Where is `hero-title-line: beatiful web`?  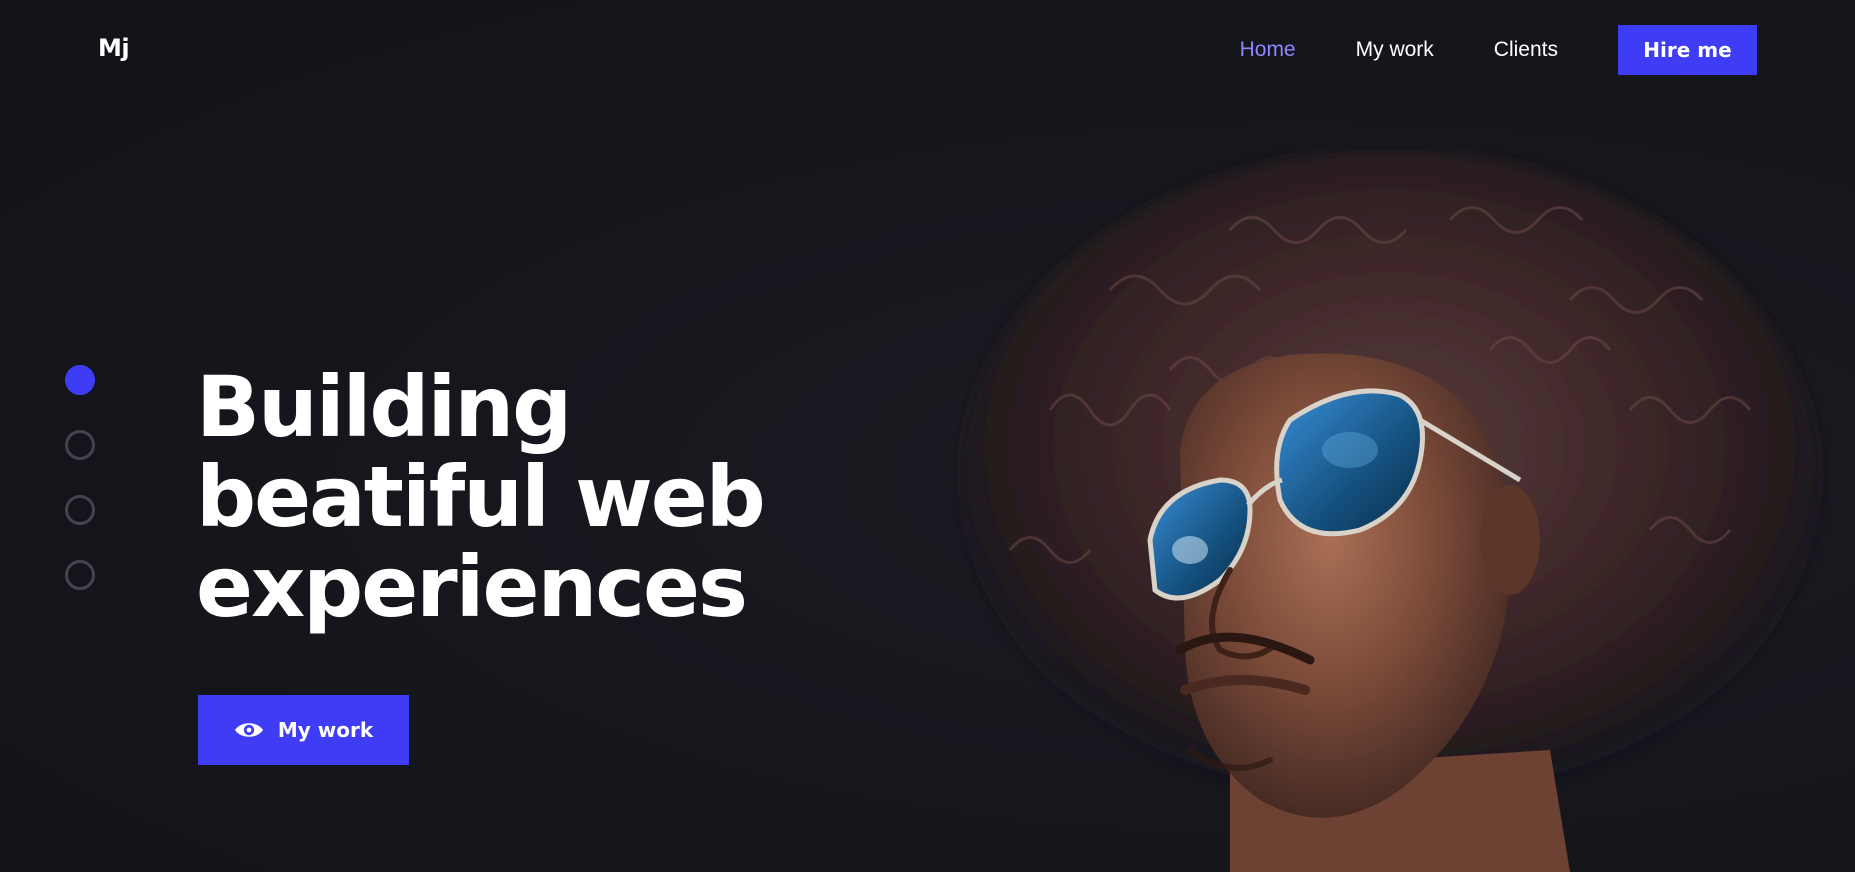
hero-title-line: beatiful web is located at coordinates (481, 497).